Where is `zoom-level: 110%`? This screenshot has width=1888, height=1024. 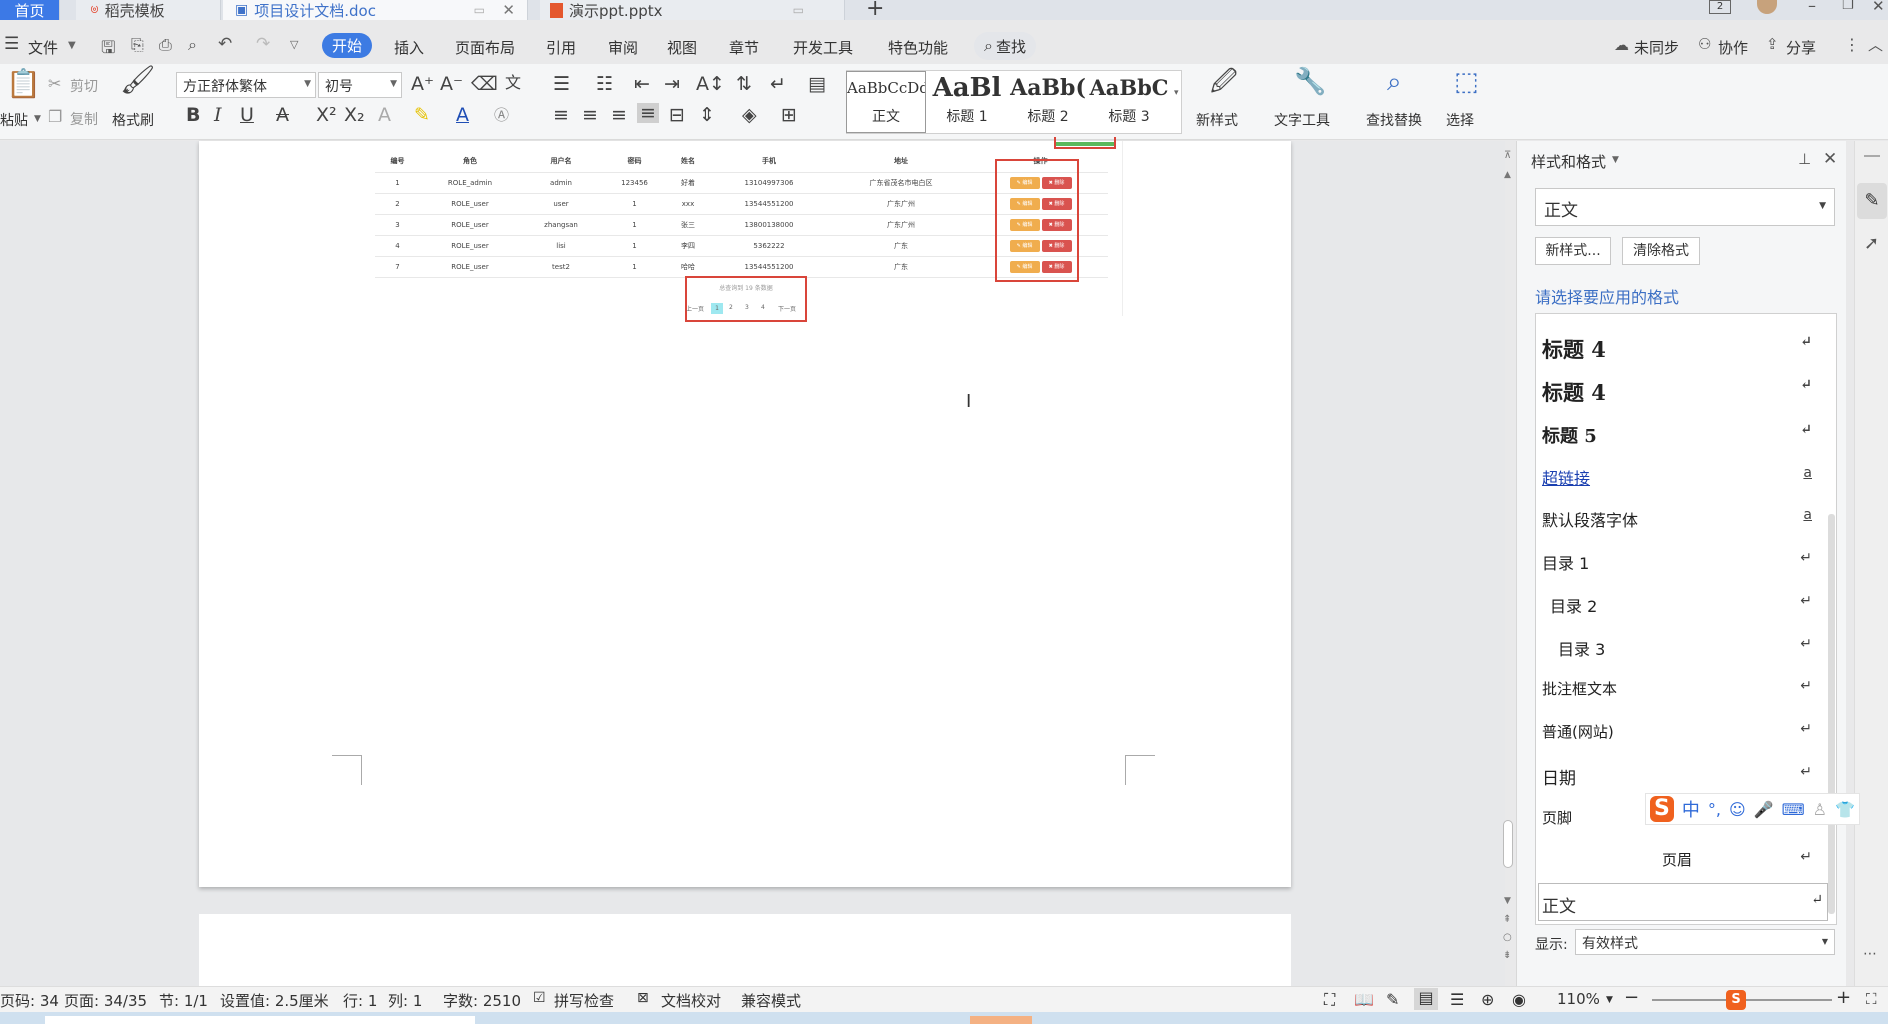 zoom-level: 110% is located at coordinates (1578, 999).